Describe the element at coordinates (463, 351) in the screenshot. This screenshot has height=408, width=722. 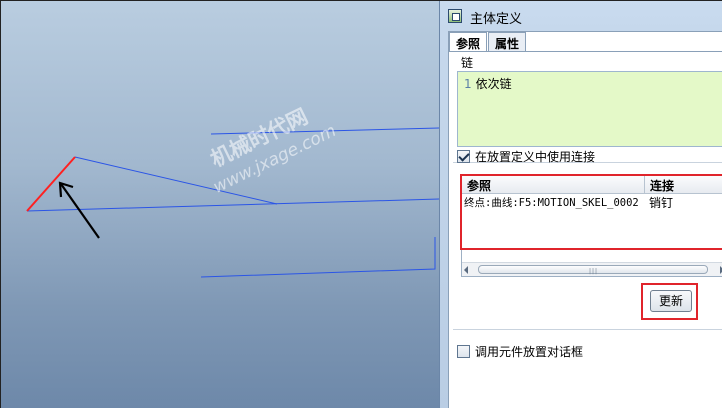
I see `invoke-dialog-checkbox` at that location.